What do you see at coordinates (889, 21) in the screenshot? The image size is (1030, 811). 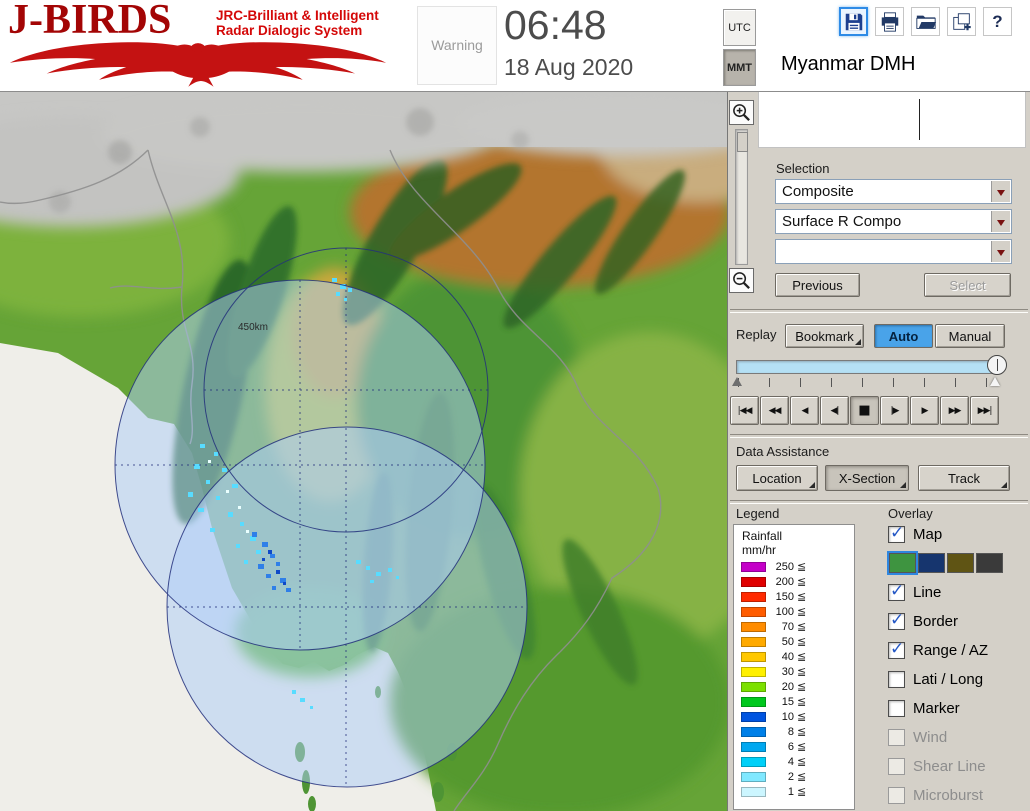 I see `print-button` at bounding box center [889, 21].